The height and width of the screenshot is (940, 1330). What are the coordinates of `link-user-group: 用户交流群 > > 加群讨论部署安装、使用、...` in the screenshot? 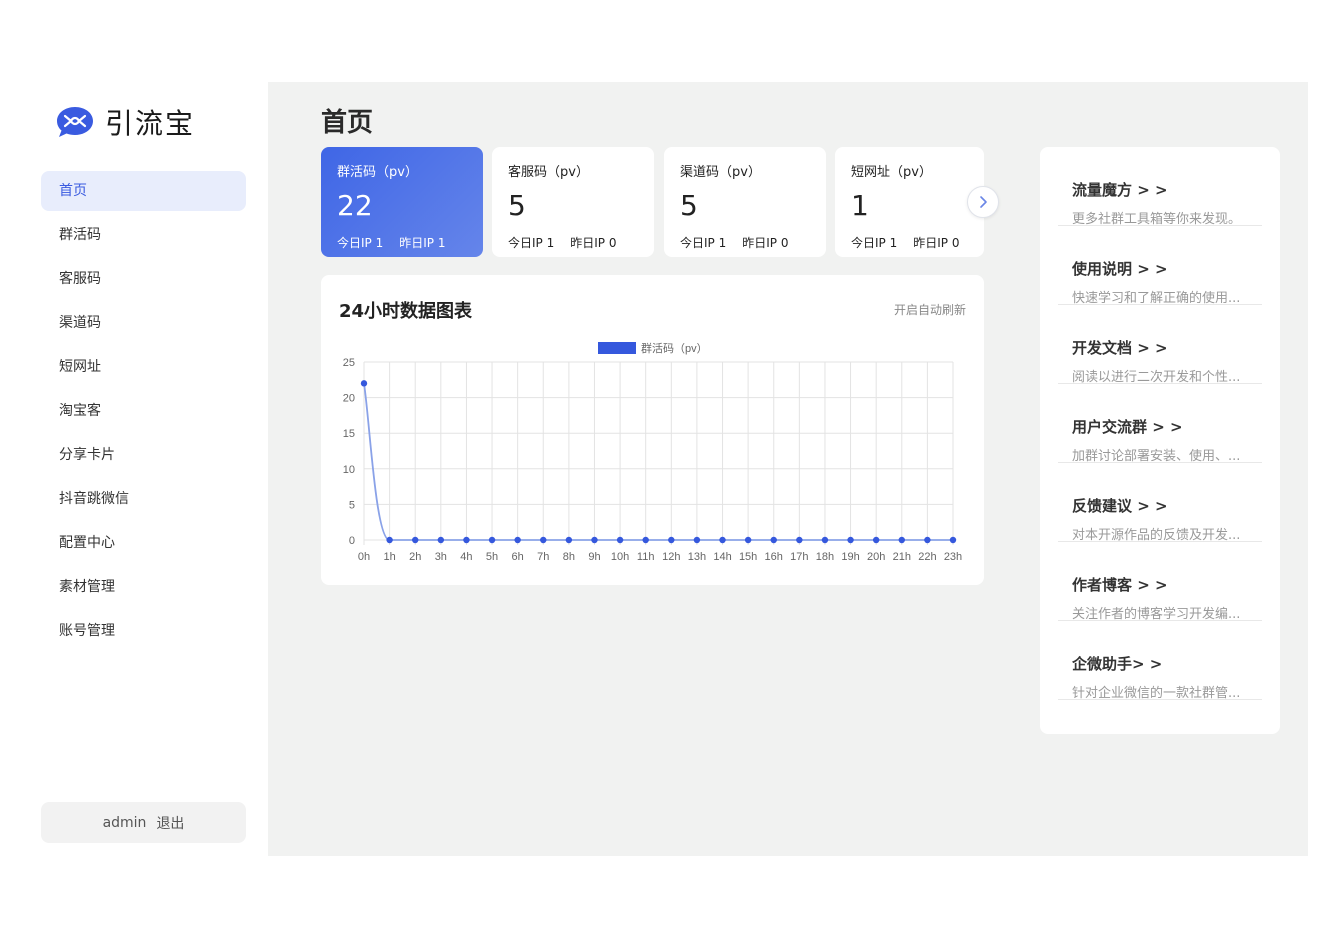 It's located at (1160, 424).